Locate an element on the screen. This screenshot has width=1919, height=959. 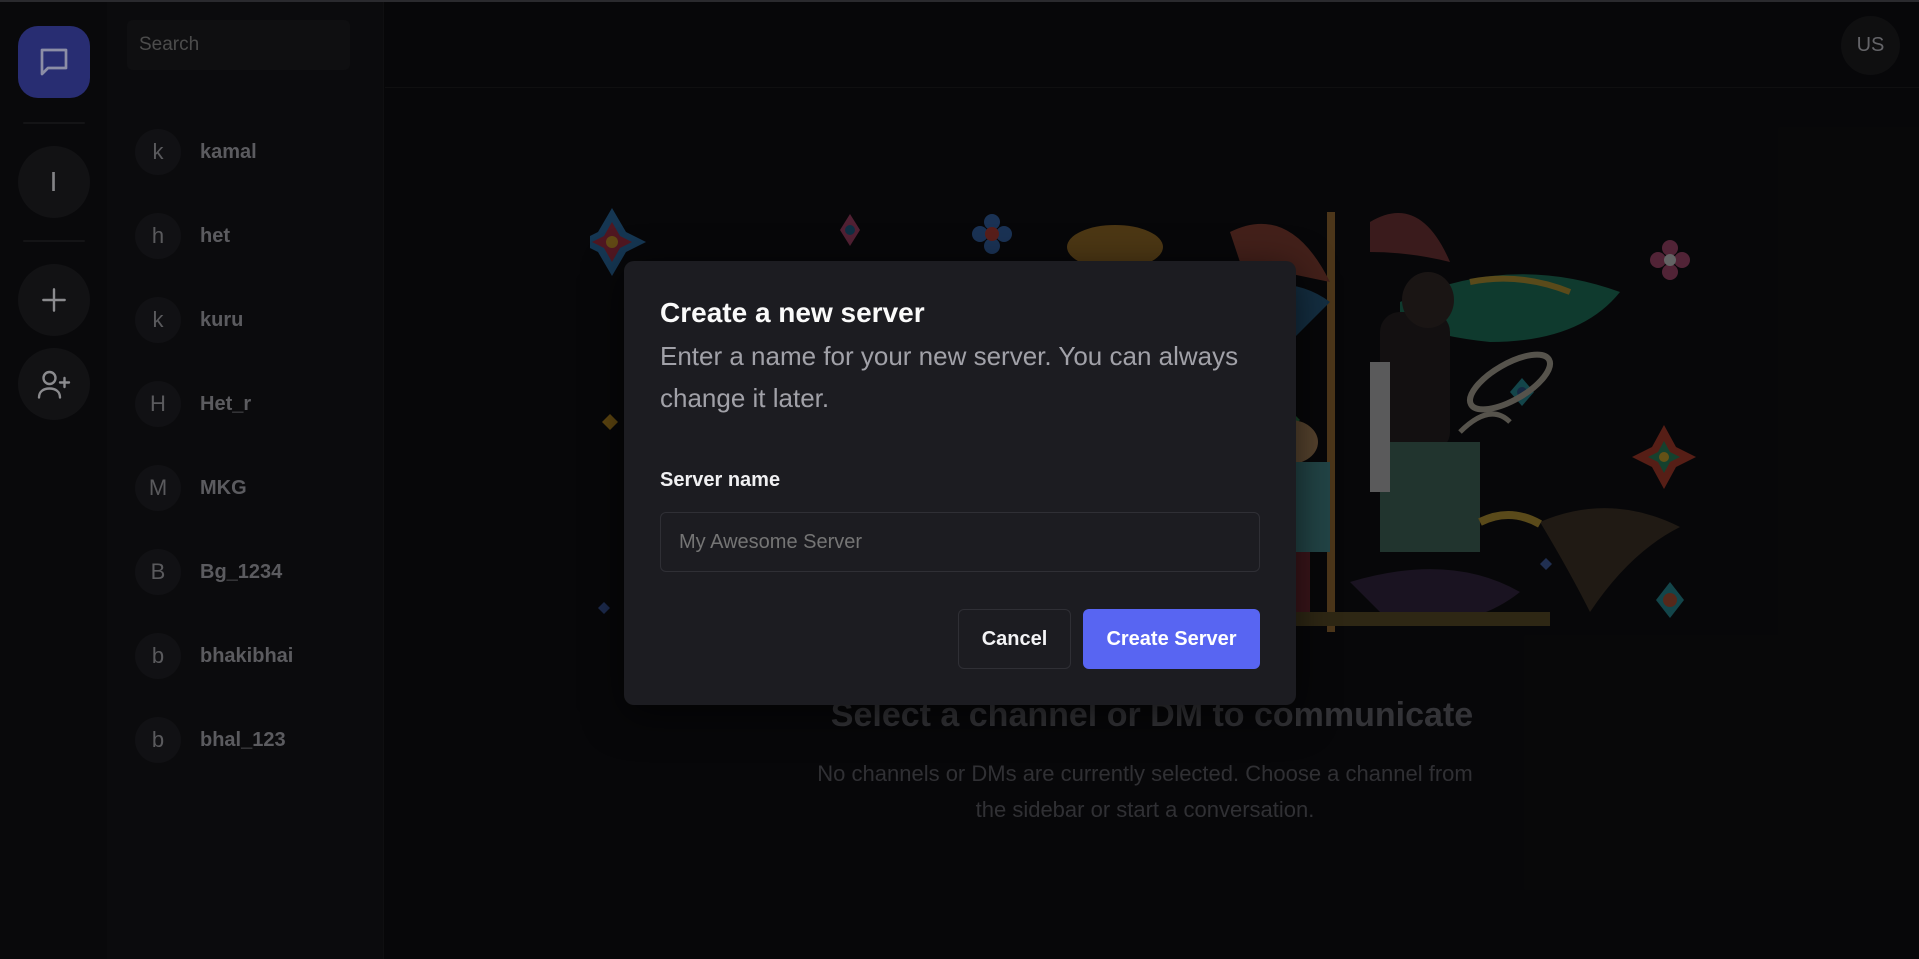
dialog-actions: Cancel Create Server is located at coordinates (1109, 639).